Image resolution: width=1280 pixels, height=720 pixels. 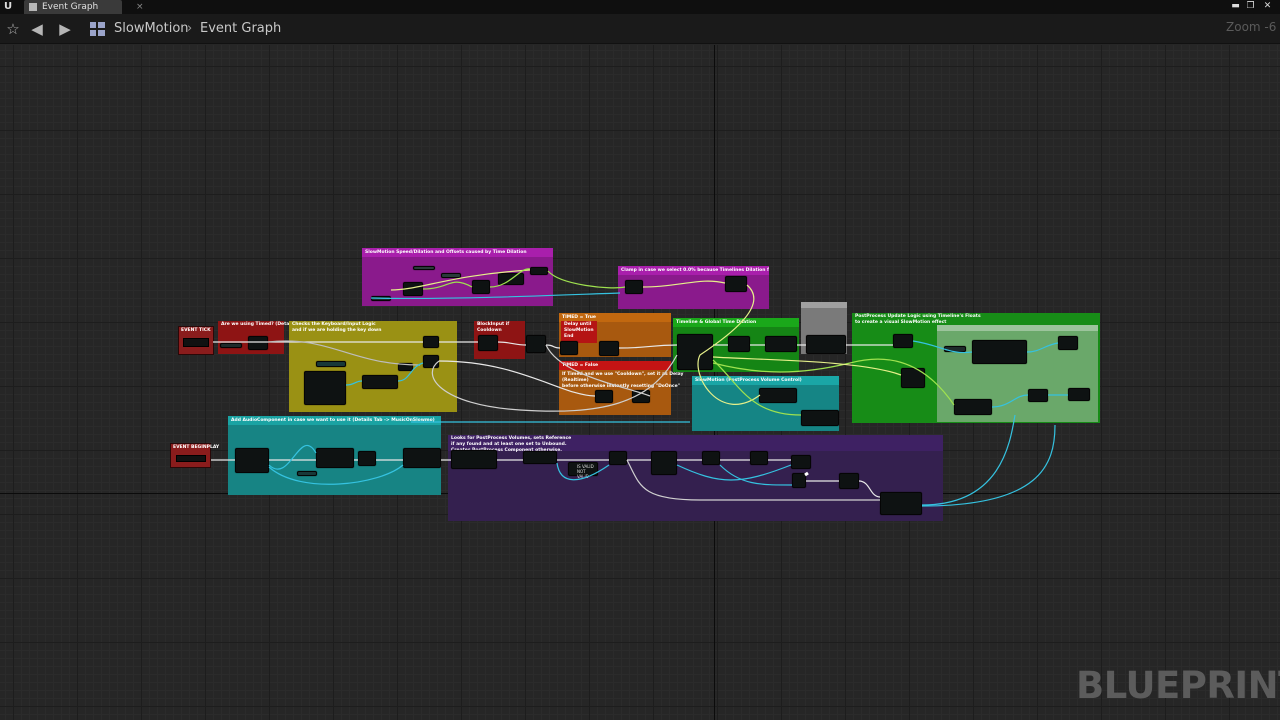 I want to click on title-bar: U Event Graph × ▬ ❐ ✕, so click(x=640, y=7).